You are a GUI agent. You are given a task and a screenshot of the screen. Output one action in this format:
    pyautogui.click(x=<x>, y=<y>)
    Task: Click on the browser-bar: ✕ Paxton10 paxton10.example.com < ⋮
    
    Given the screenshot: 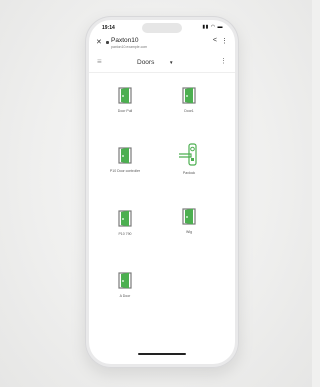 What is the action you would take?
    pyautogui.click(x=162, y=44)
    